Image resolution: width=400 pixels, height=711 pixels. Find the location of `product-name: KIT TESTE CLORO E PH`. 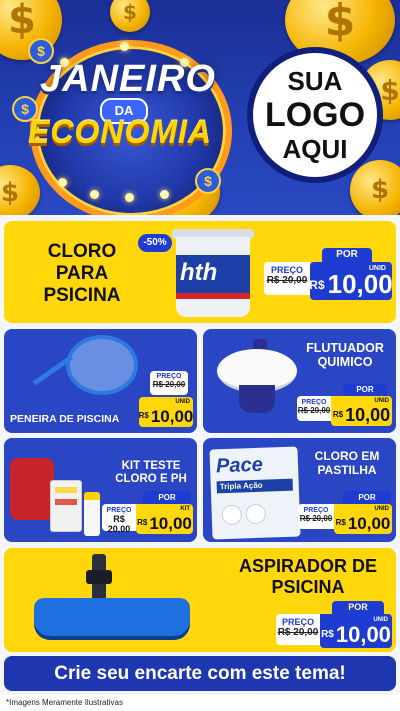

product-name: KIT TESTE CLORO E PH is located at coordinates (151, 473).